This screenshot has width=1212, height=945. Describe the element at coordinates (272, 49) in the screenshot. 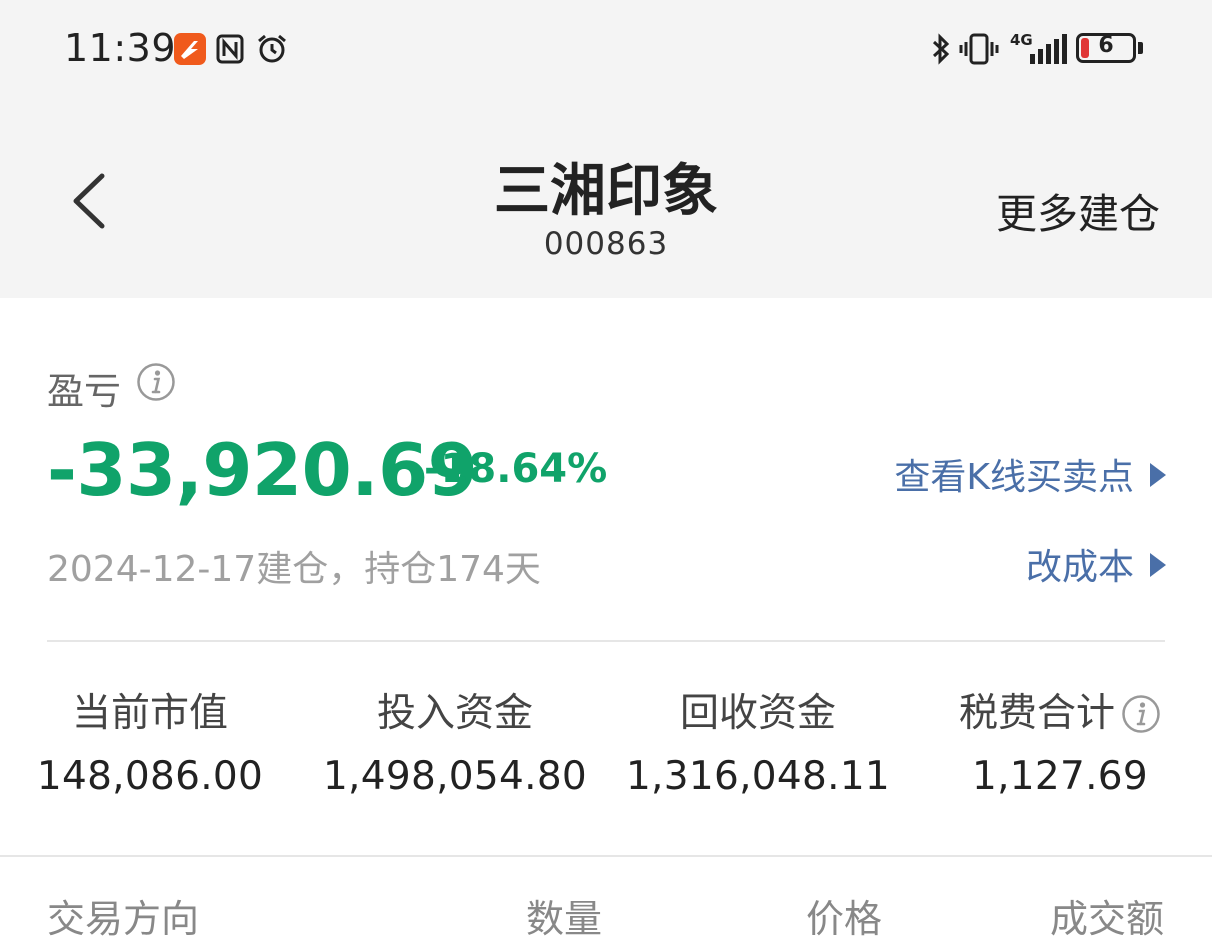

I see `alarm-icon` at that location.